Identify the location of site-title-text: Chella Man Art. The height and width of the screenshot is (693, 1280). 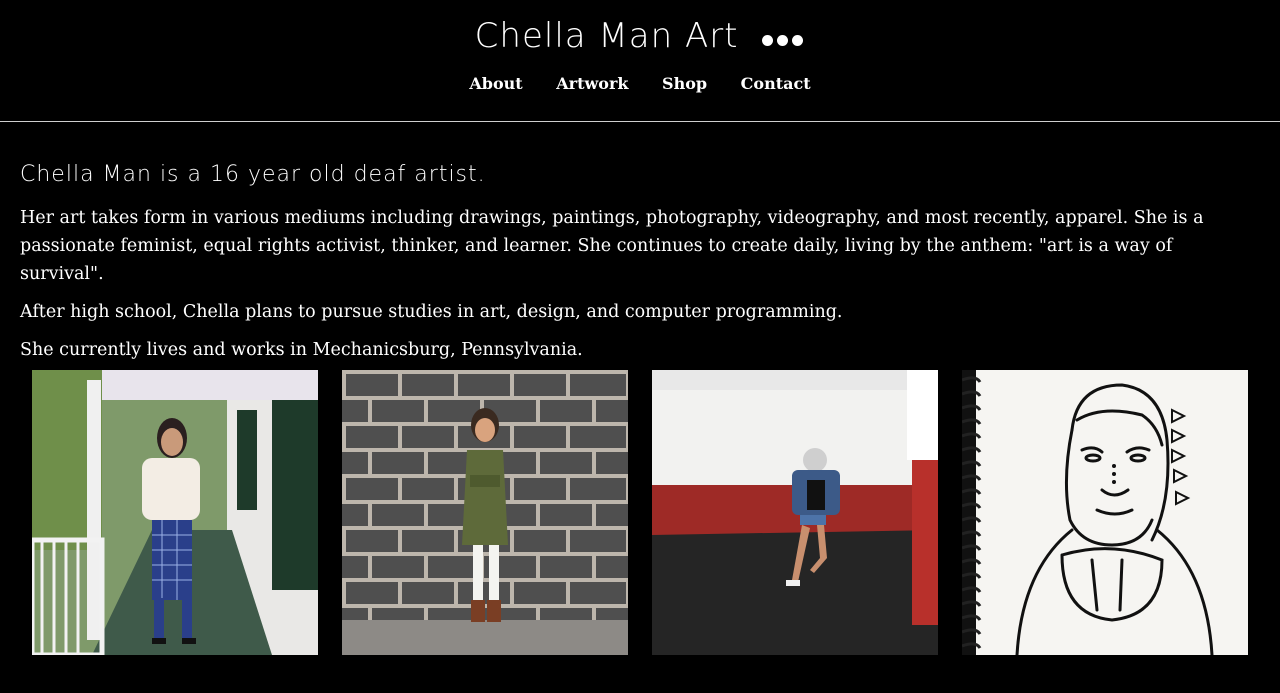
(607, 36).